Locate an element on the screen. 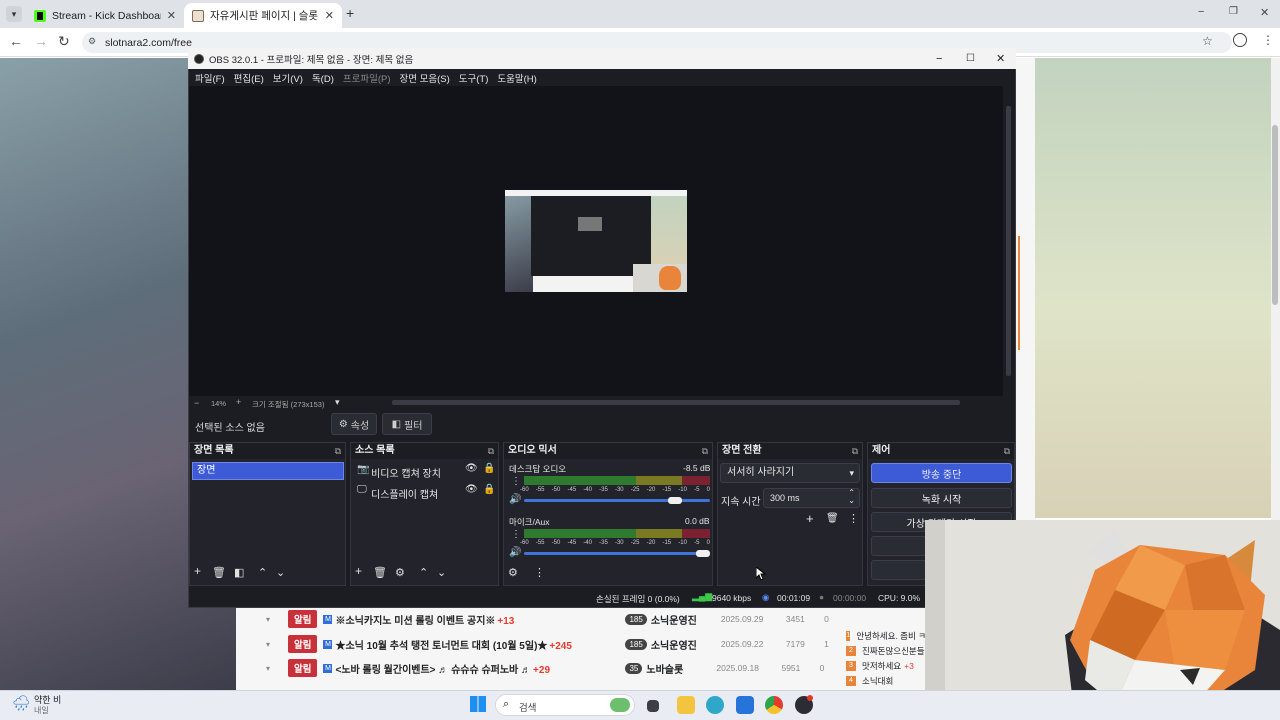  properties-button: ⚙ 속성 is located at coordinates (354, 424).